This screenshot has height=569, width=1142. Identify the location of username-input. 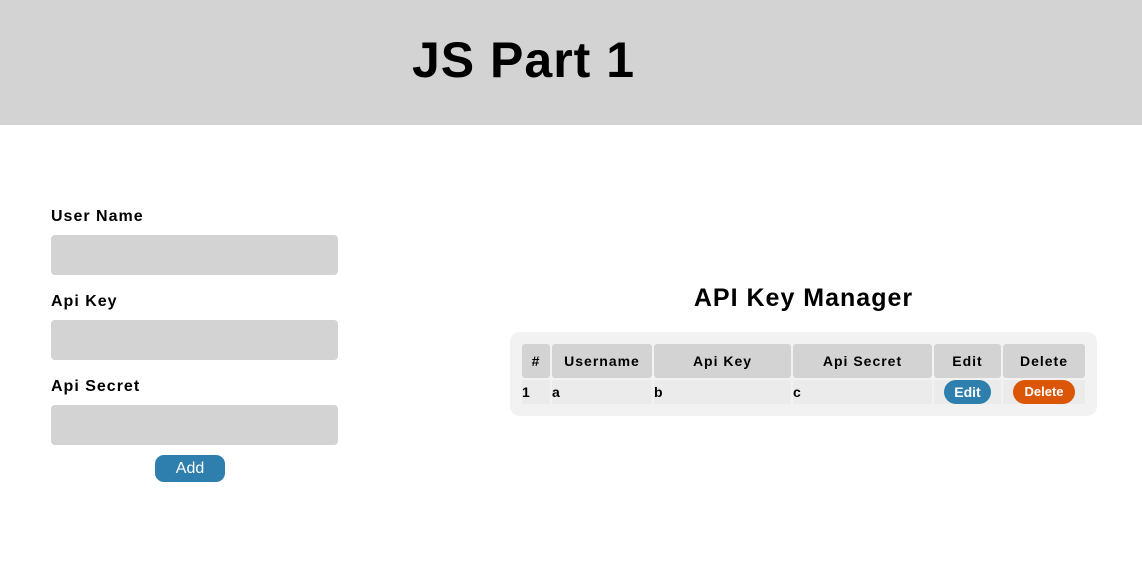
(194, 255).